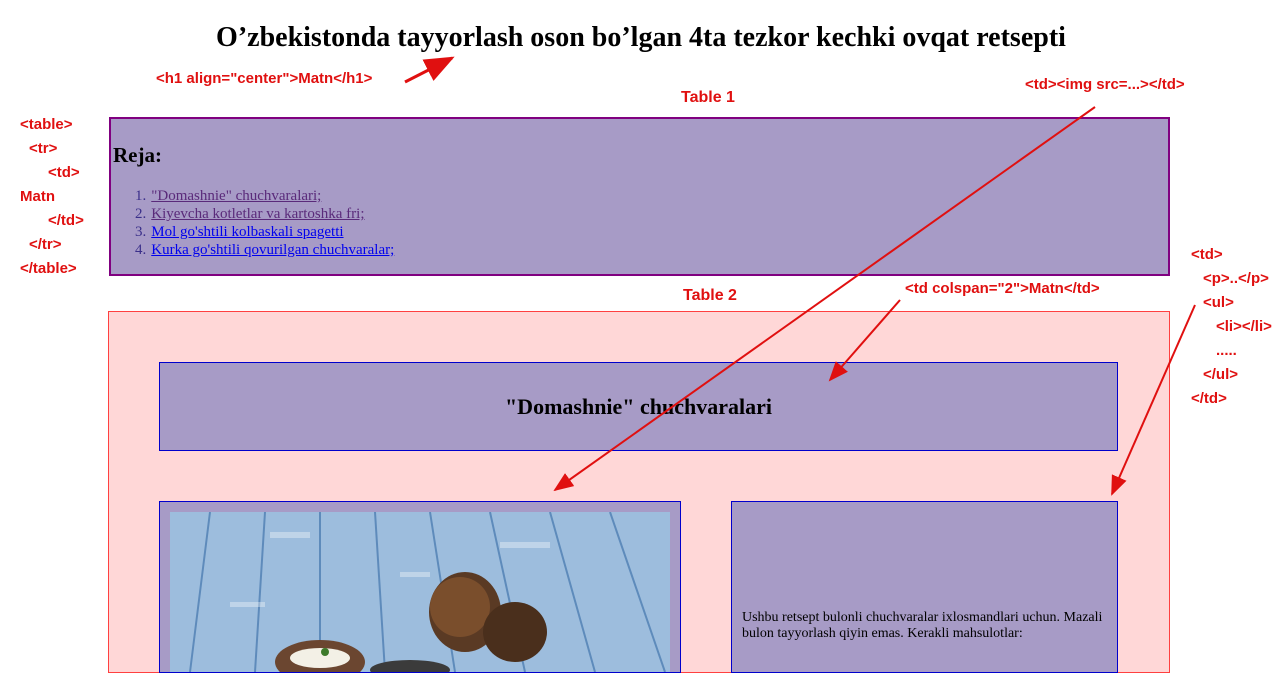 This screenshot has width=1282, height=673. What do you see at coordinates (429, 70) in the screenshot?
I see `arrow-h1` at bounding box center [429, 70].